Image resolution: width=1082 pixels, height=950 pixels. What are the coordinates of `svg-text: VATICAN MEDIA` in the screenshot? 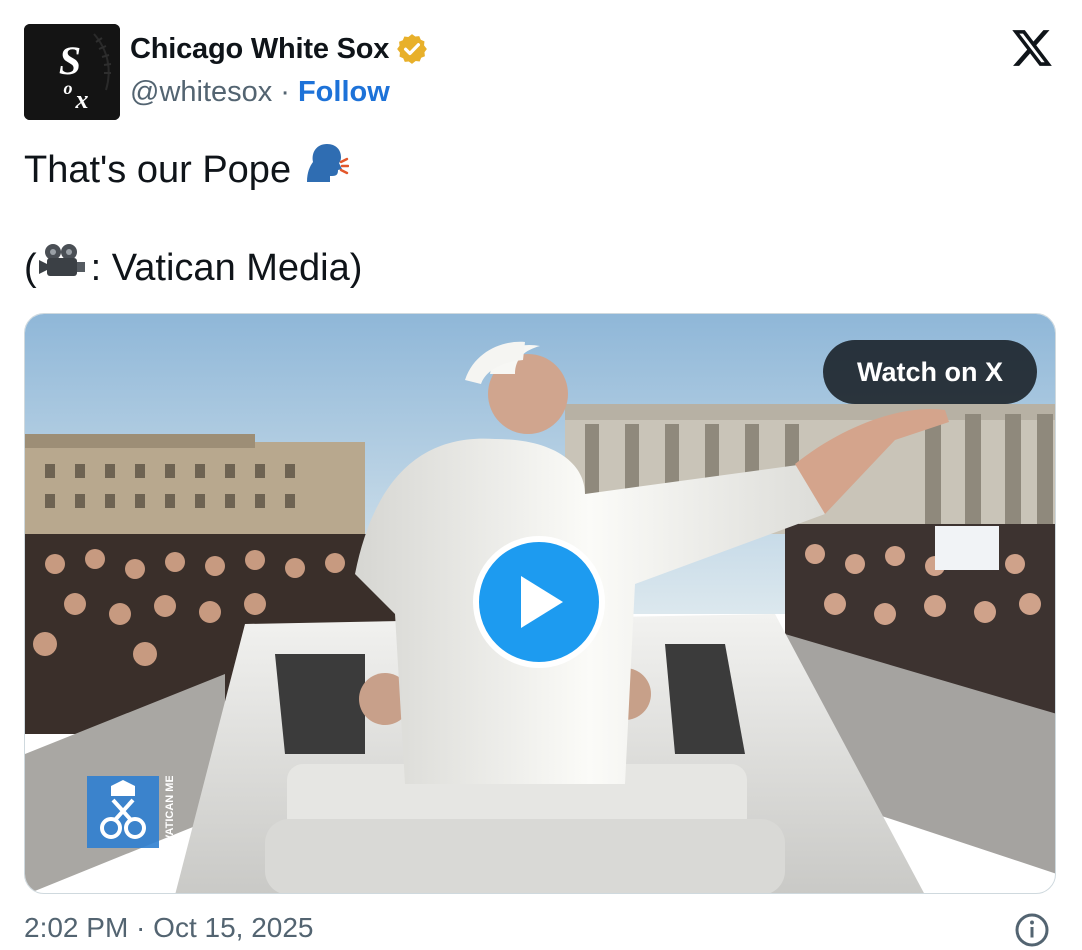 It's located at (170, 809).